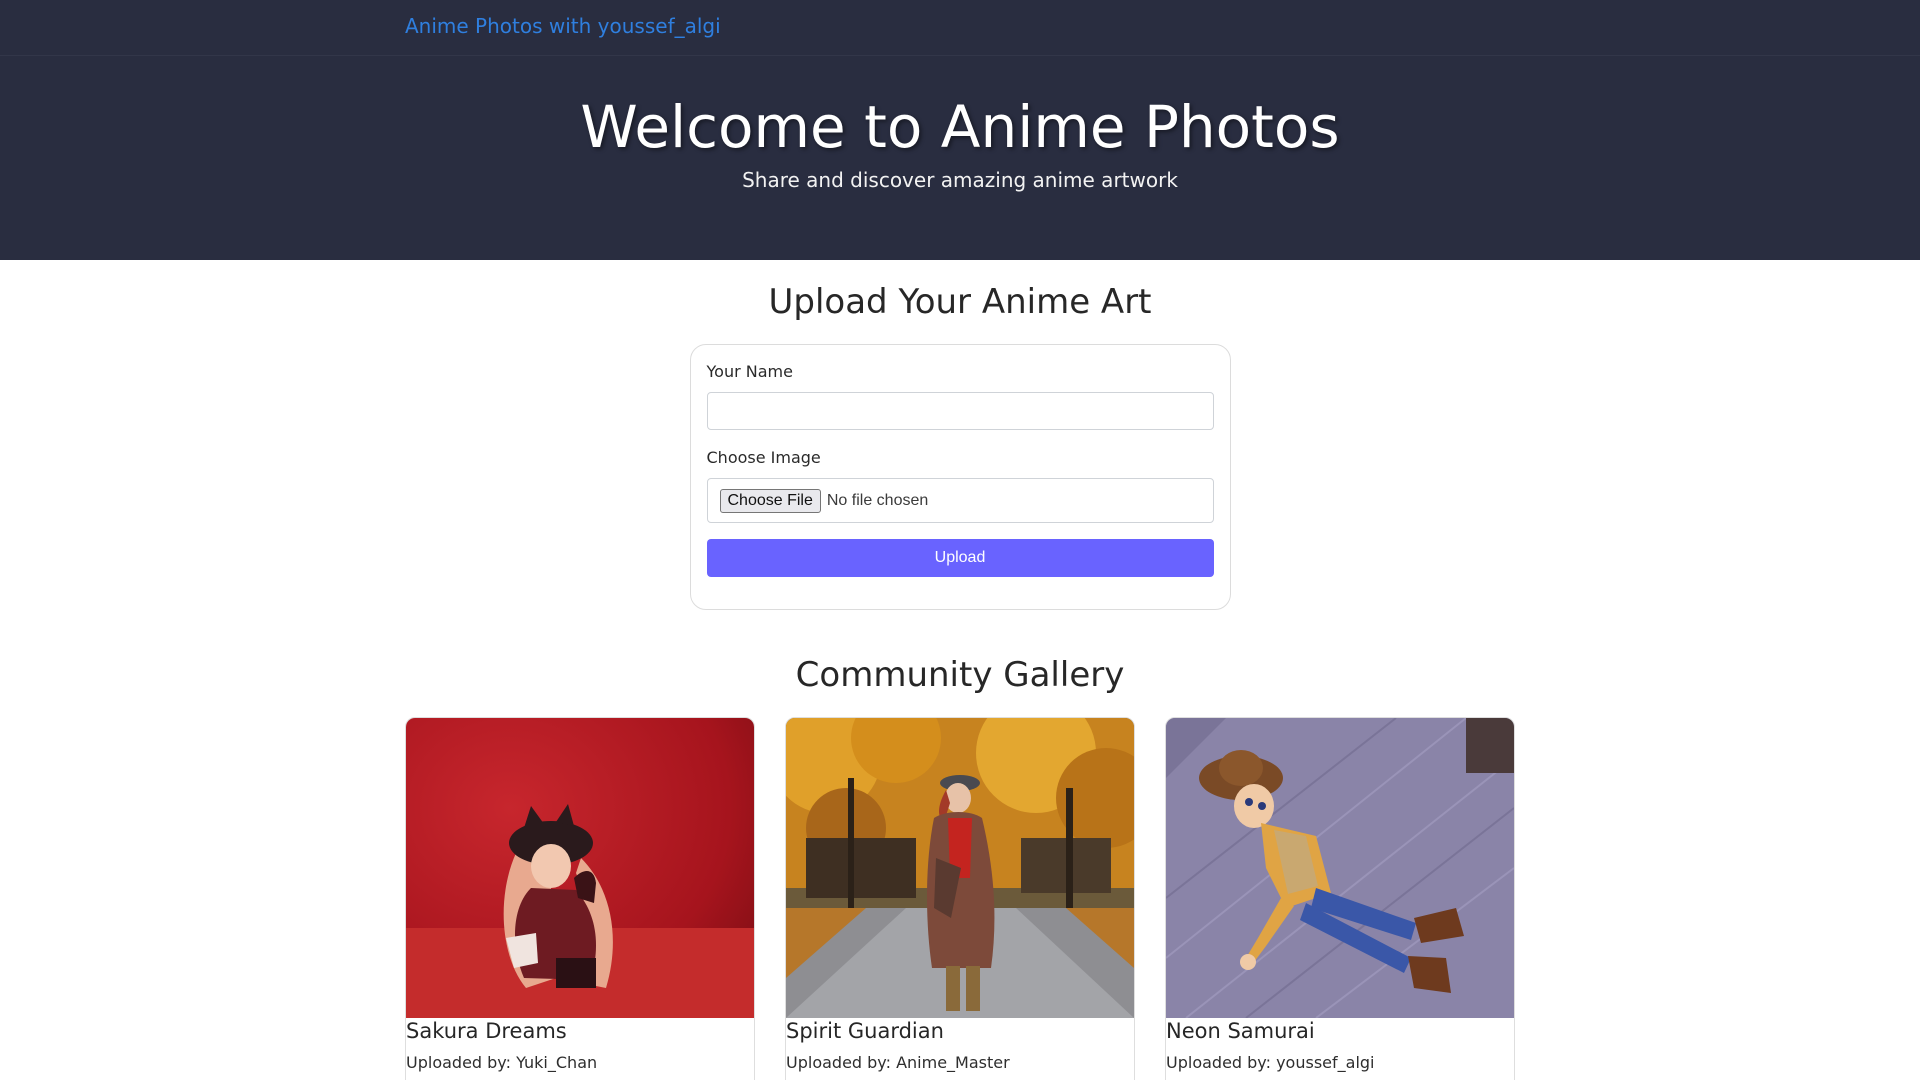 The width and height of the screenshot is (1920, 1080). I want to click on hero-subtitle: Share and discover amazing anime artwork, so click(960, 179).